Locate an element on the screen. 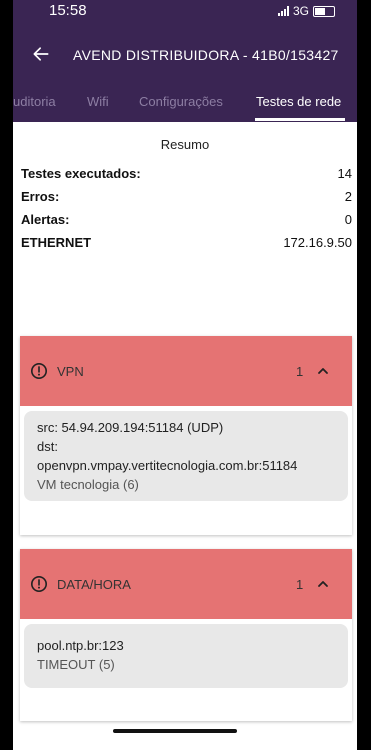 The width and height of the screenshot is (371, 750). app-bar: AVEND DISTRIBUIDORA - 41B0/153427 is located at coordinates (185, 54).